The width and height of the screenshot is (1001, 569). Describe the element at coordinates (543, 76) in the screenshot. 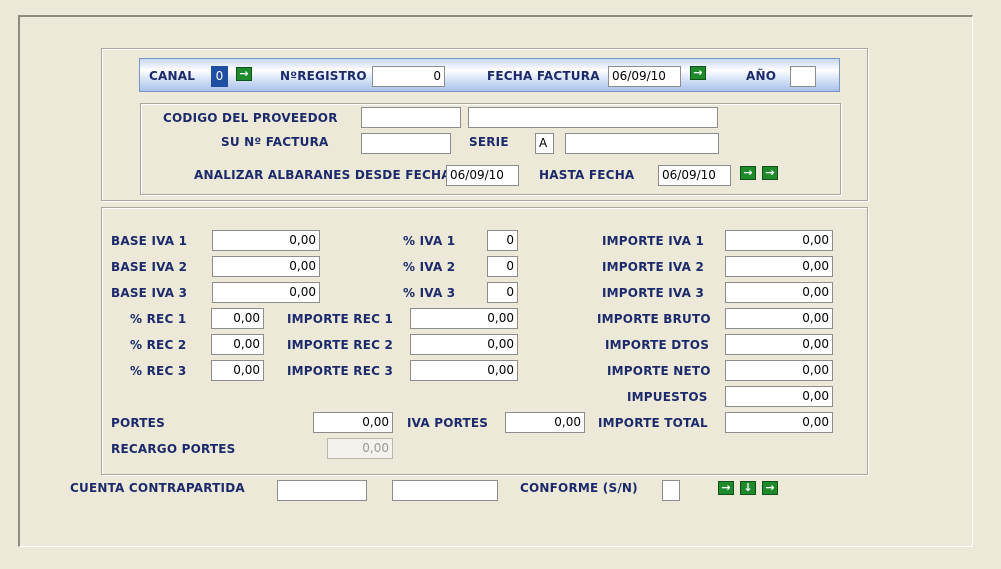

I see `fecha-factura-label: FECHA FACTURA` at that location.